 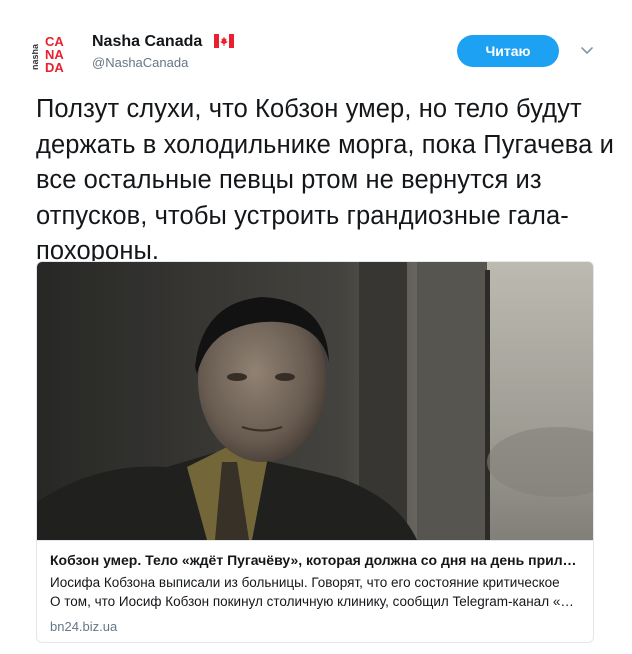 What do you see at coordinates (84, 626) in the screenshot?
I see `card-domain: bn24.biz.ua` at bounding box center [84, 626].